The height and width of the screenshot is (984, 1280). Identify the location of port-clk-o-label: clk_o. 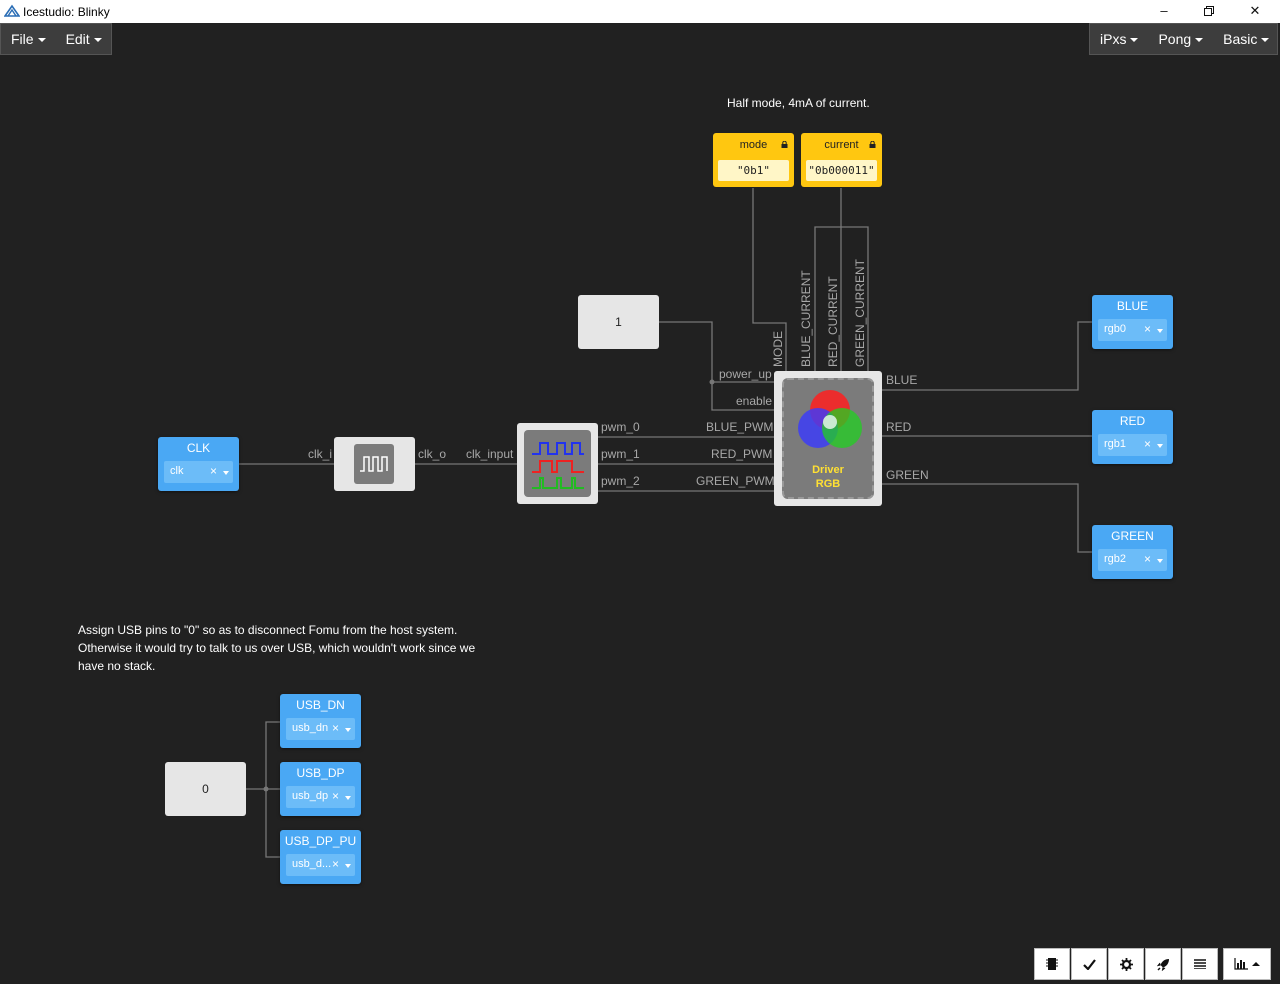
(432, 454).